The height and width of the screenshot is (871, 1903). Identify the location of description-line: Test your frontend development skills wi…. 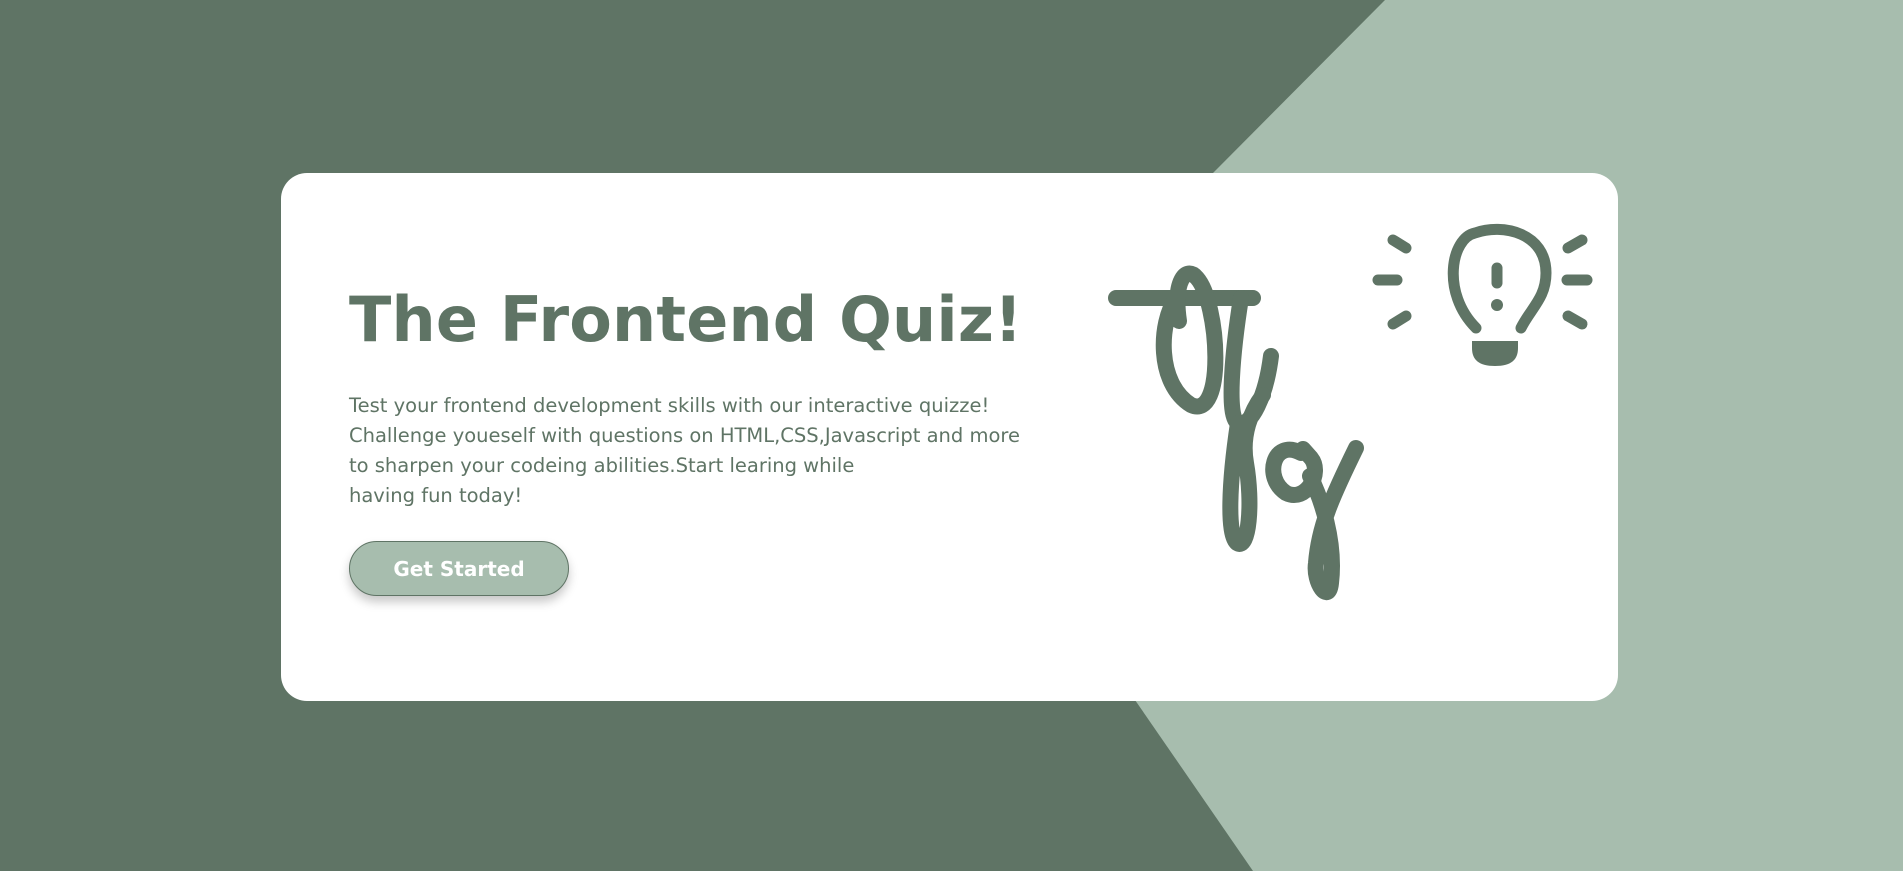
(669, 405).